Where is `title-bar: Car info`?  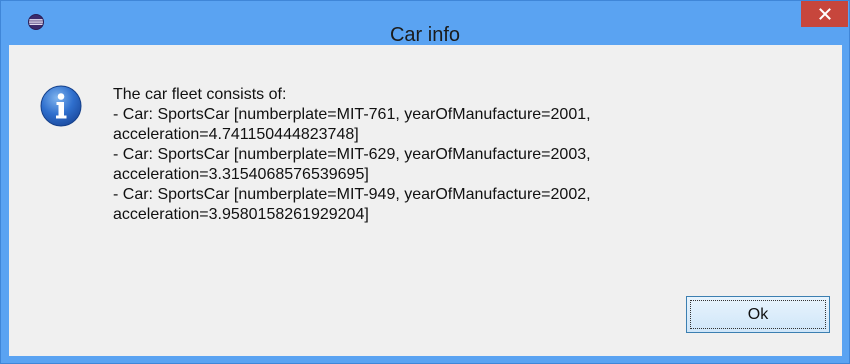
title-bar: Car info is located at coordinates (425, 23).